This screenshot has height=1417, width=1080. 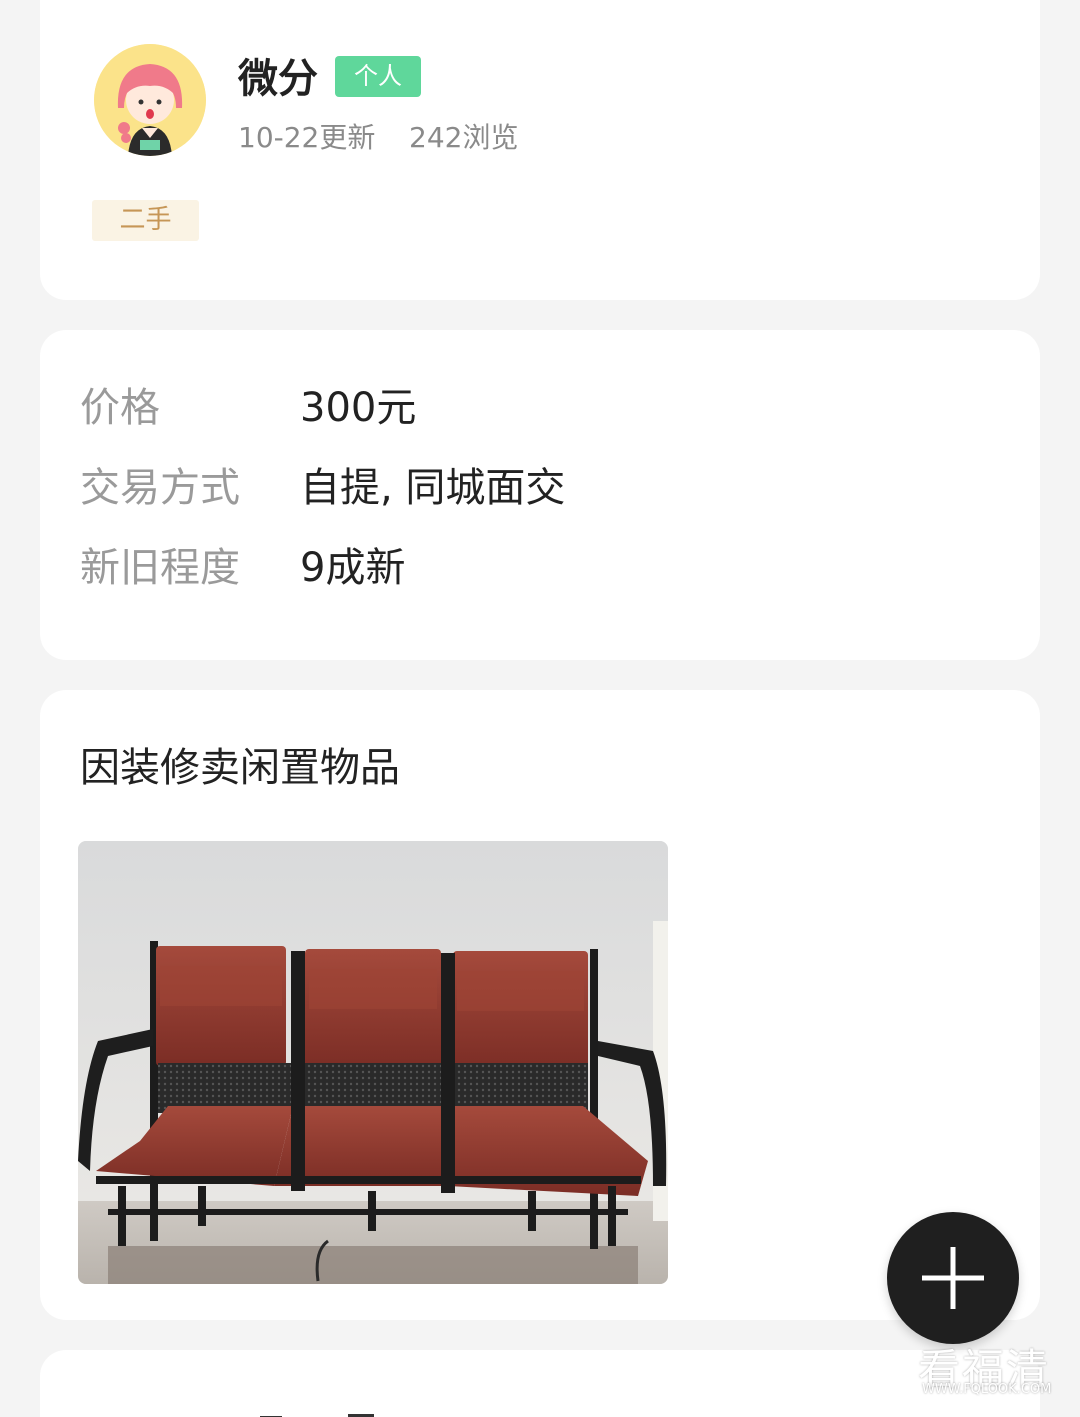 I want to click on cartoon-girl-avatar-icon, so click(x=150, y=100).